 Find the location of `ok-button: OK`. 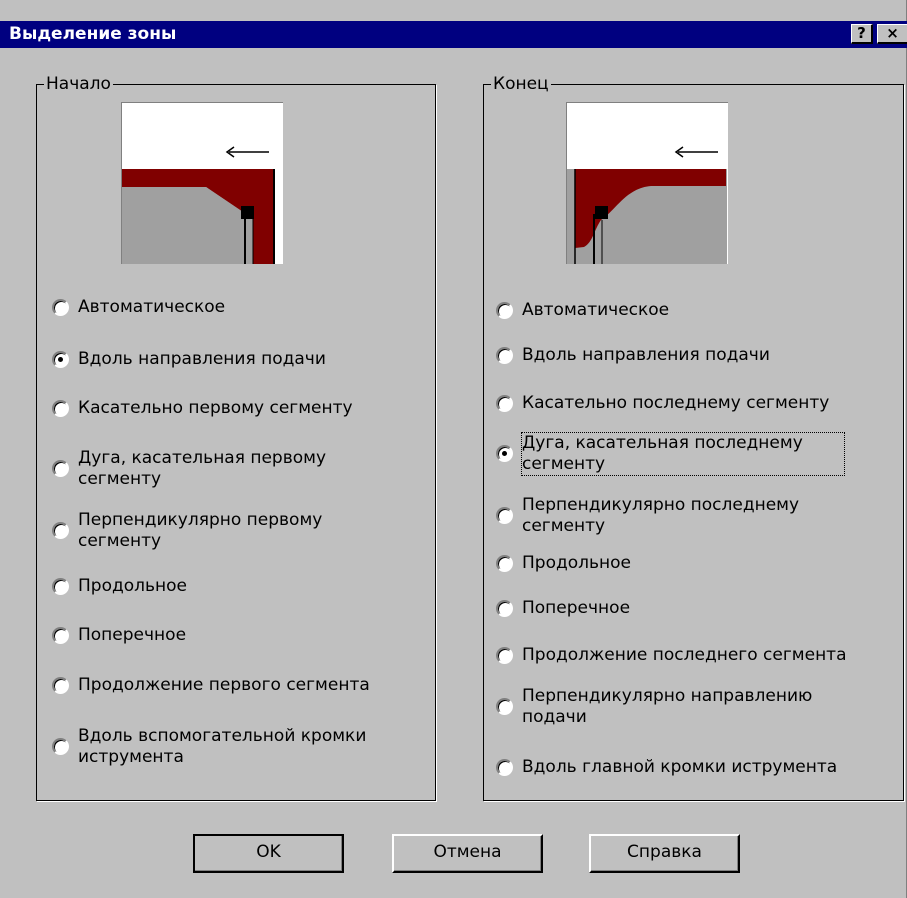

ok-button: OK is located at coordinates (268, 853).